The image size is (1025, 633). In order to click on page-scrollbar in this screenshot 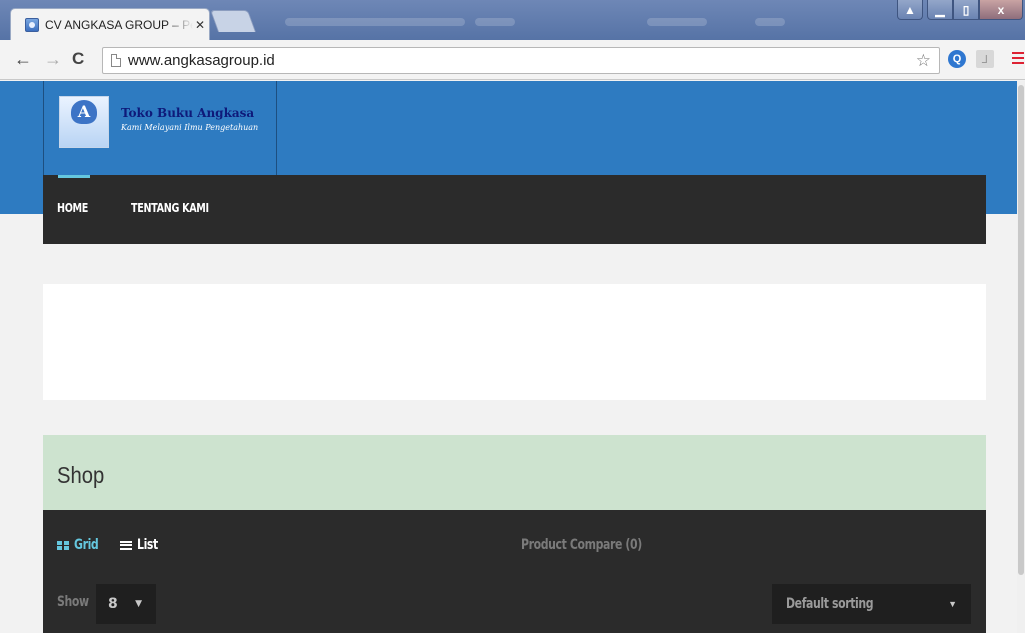, I will do `click(1021, 357)`.